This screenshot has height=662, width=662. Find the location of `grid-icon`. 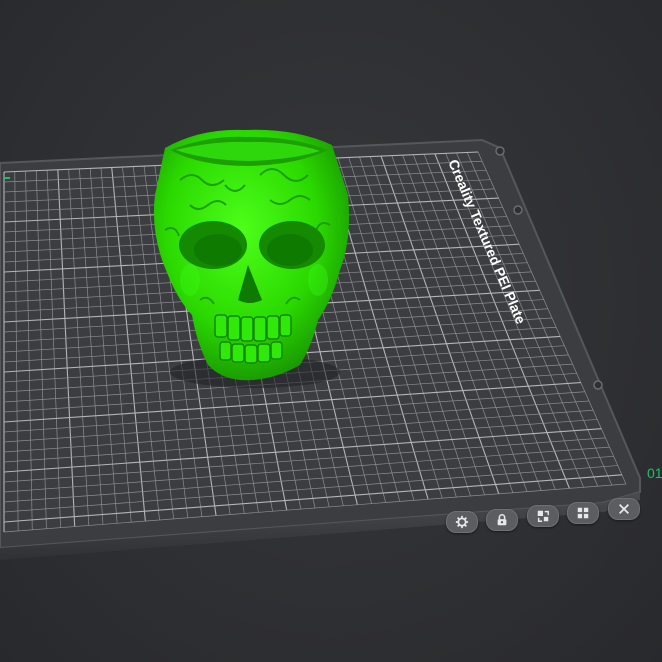

grid-icon is located at coordinates (583, 513).